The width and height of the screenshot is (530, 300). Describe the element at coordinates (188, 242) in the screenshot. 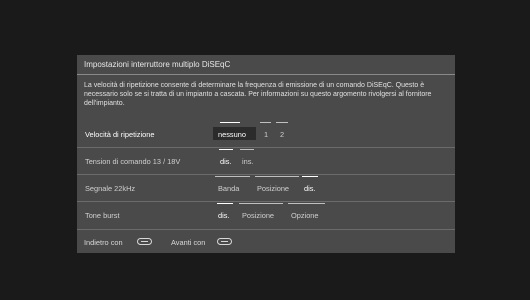

I see `forward-hint: Avanti con` at that location.